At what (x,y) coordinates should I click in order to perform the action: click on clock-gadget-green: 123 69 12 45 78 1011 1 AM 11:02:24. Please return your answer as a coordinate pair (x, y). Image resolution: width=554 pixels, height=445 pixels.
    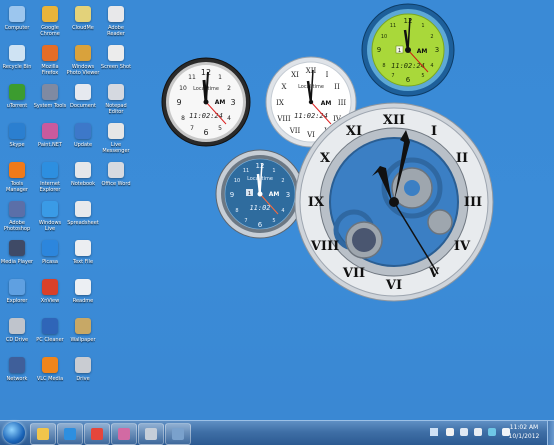
    Looking at the image, I should click on (408, 50).